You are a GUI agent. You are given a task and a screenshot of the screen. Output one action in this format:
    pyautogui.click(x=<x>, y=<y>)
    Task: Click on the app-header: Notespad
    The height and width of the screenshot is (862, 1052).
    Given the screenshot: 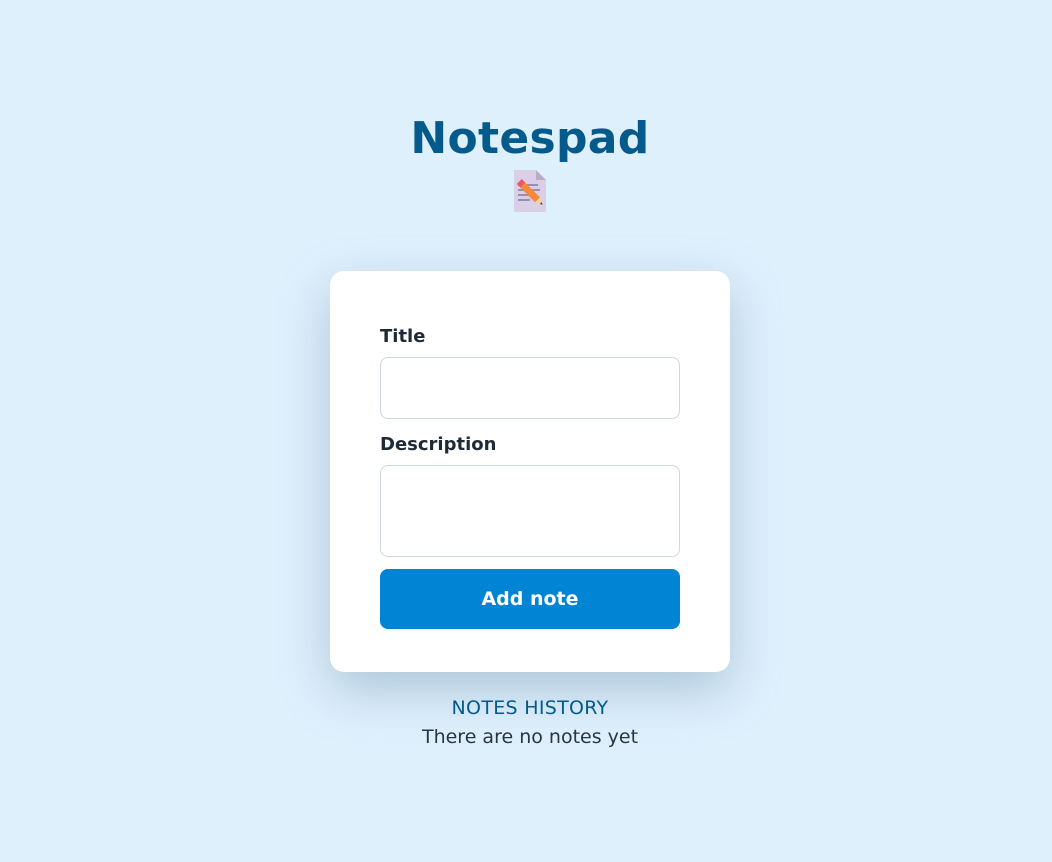 What is the action you would take?
    pyautogui.click(x=526, y=163)
    